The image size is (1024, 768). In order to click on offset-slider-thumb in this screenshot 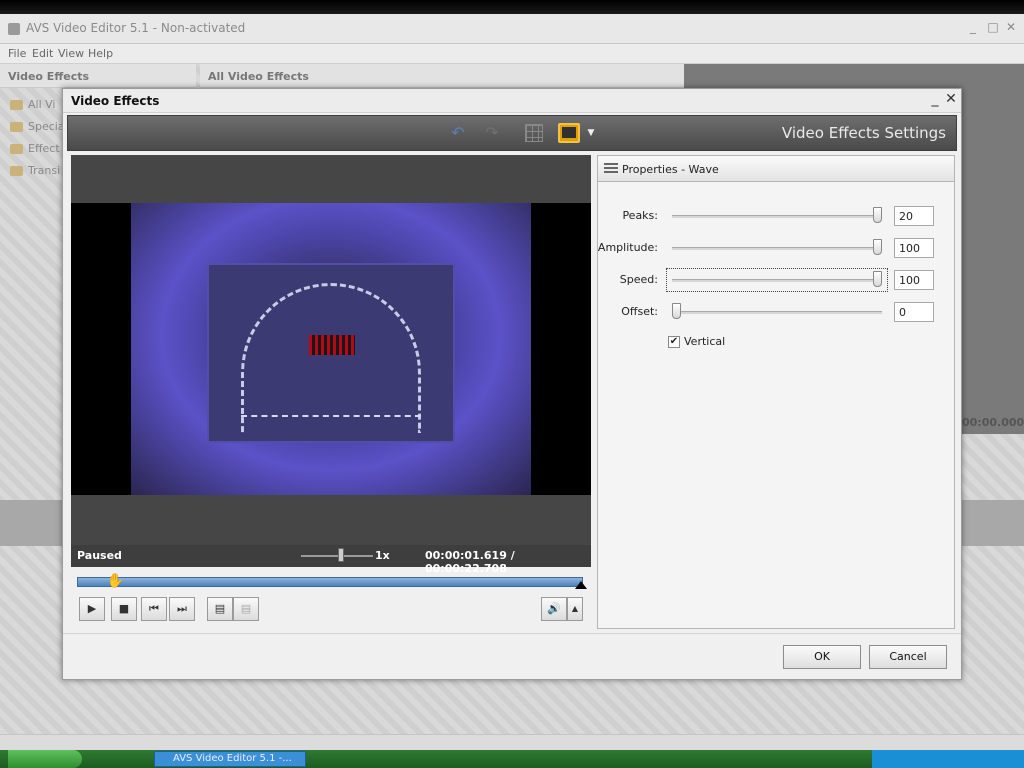, I will do `click(676, 311)`.